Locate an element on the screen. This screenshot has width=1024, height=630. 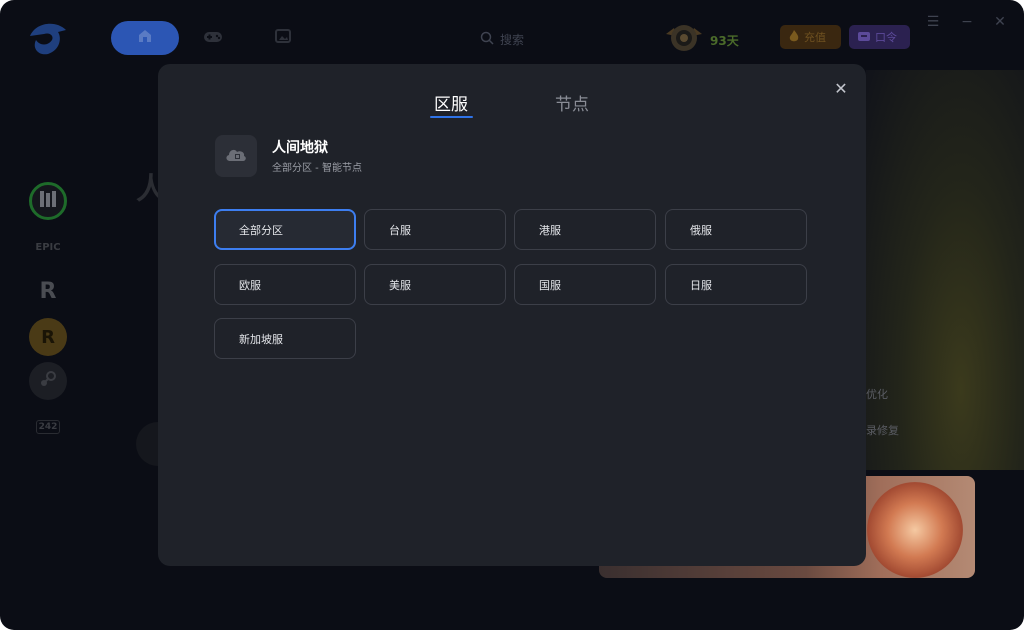
region-all-button: 全部分区 is located at coordinates (285, 229).